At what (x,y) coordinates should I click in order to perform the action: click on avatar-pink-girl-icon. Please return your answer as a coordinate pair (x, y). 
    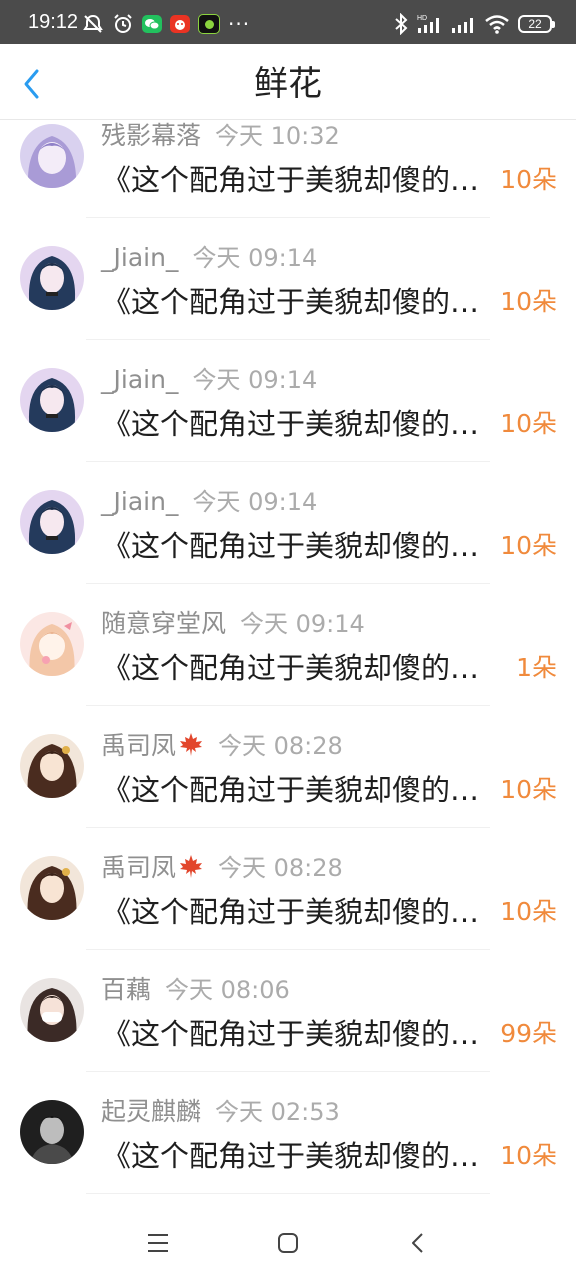
    Looking at the image, I should click on (52, 644).